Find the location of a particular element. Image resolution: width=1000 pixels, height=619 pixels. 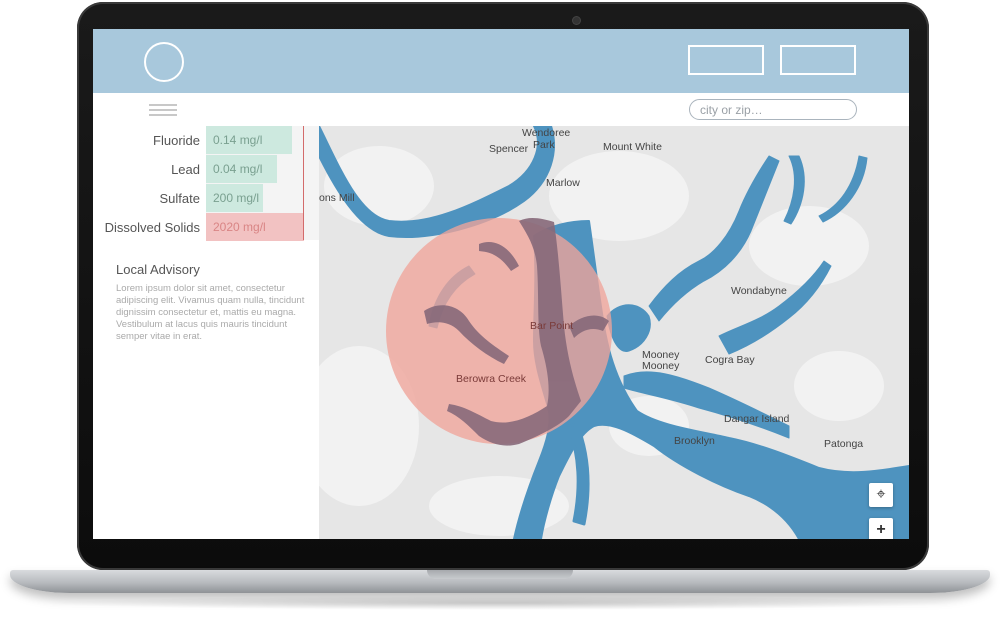

map-label: Cogra Bay is located at coordinates (730, 360).